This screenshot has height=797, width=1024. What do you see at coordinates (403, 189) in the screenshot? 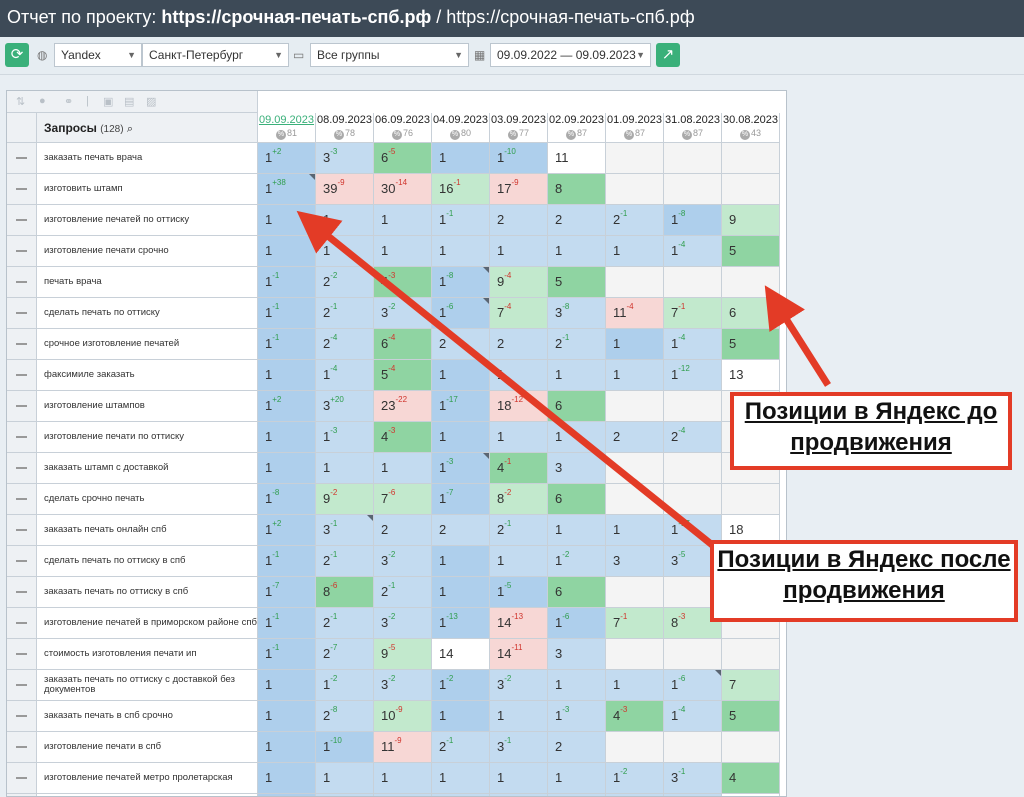
I see `position-cell: 30-14` at bounding box center [403, 189].